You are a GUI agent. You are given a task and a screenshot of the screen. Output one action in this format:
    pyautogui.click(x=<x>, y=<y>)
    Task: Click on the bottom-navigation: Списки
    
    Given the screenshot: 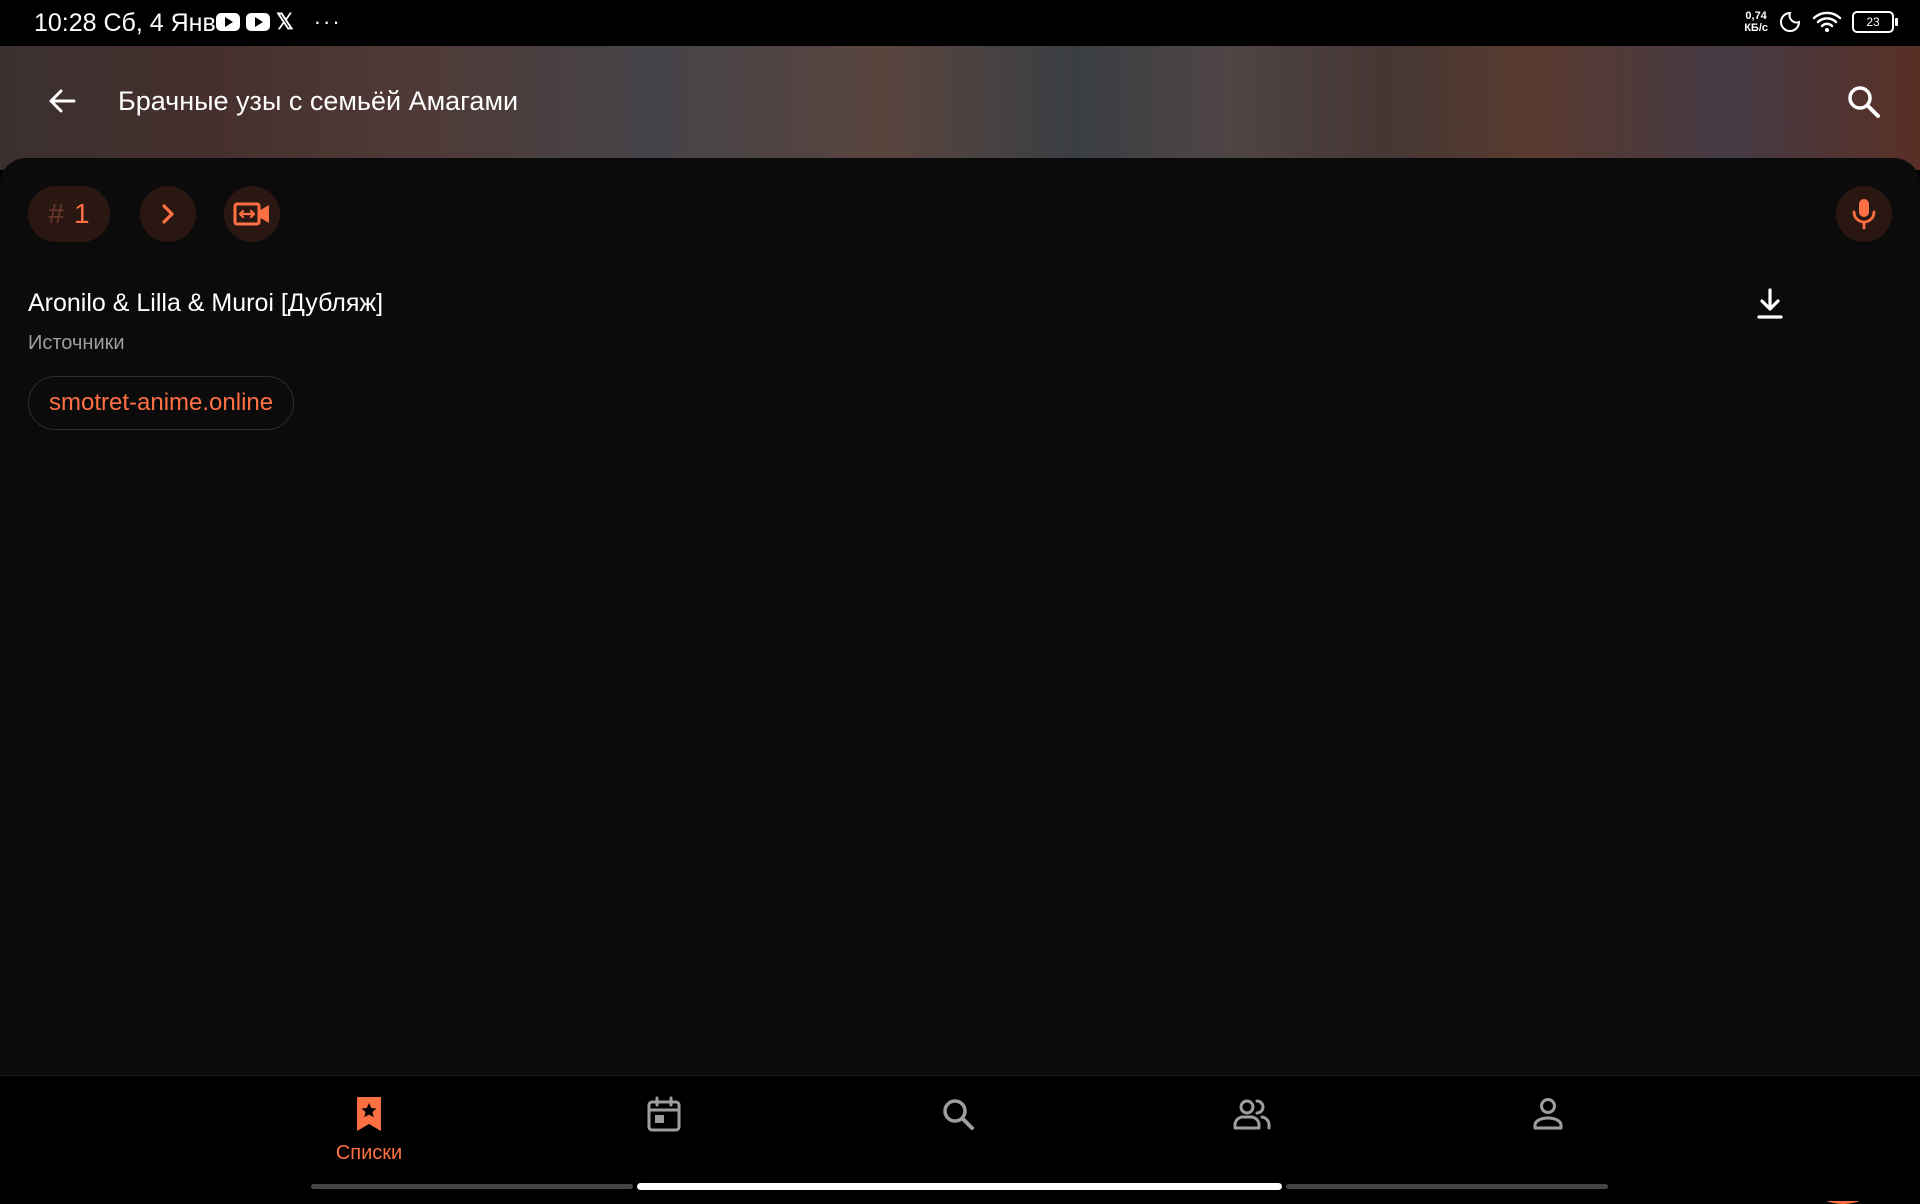 What is the action you would take?
    pyautogui.click(x=960, y=1138)
    